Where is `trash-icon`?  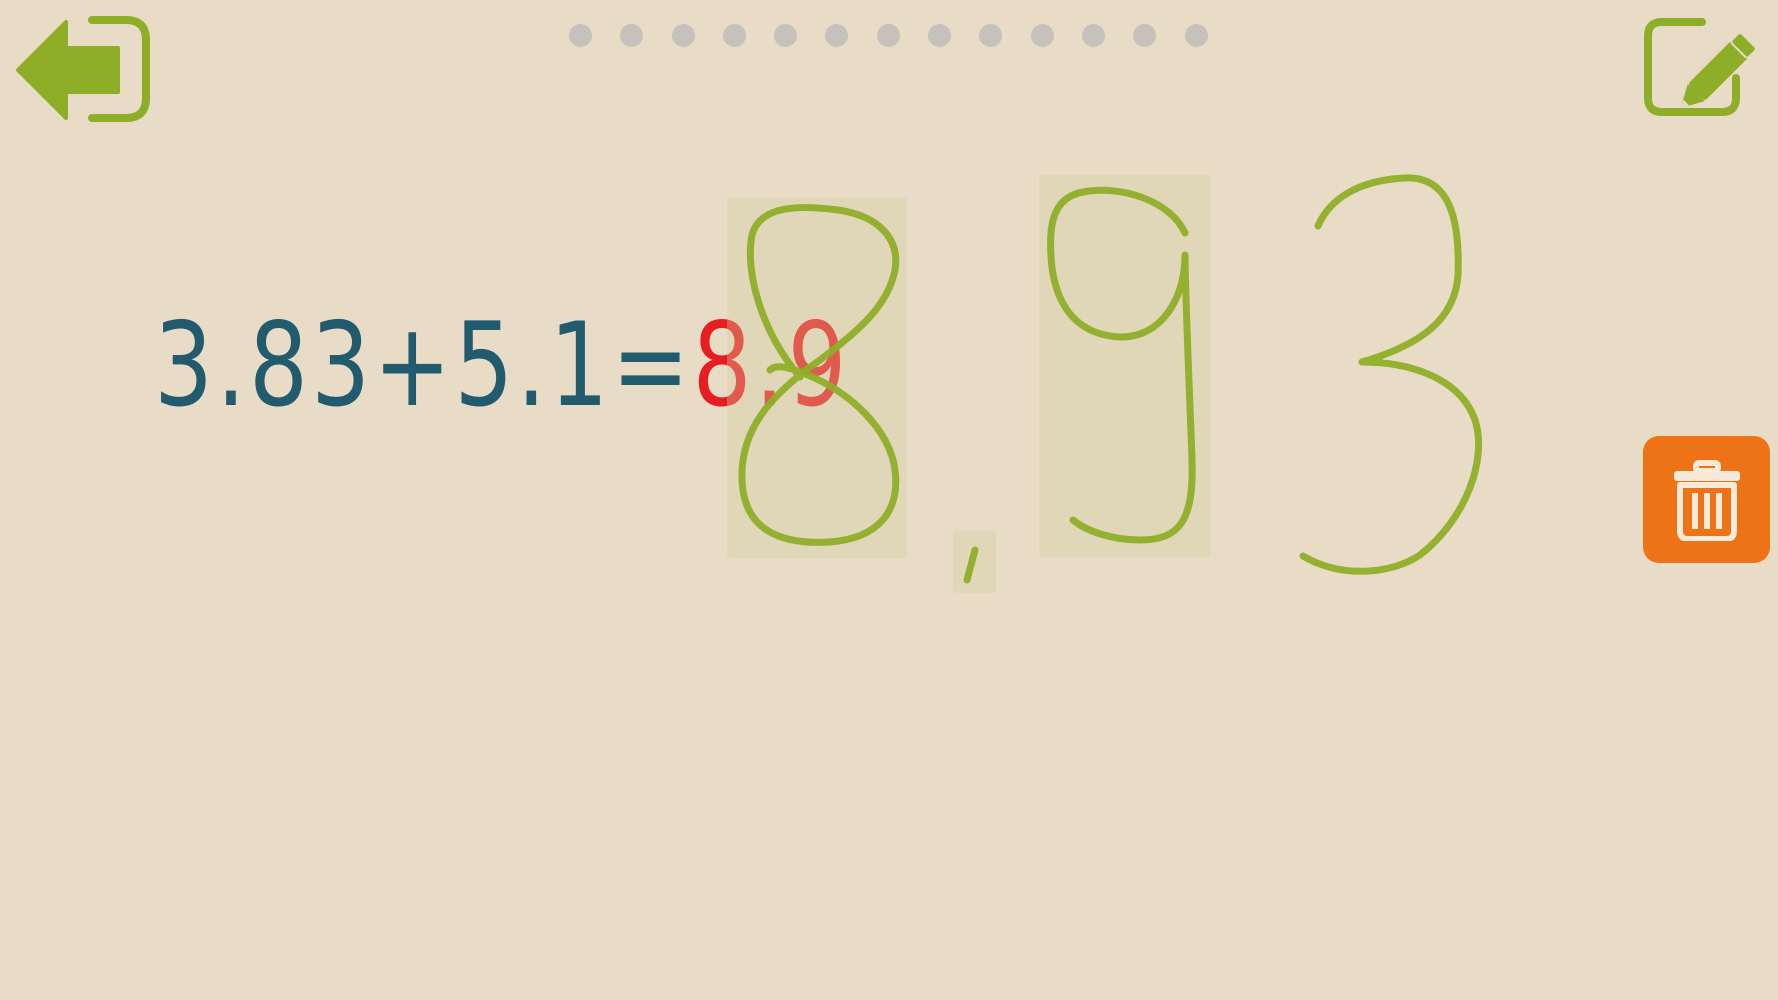 trash-icon is located at coordinates (1706, 500).